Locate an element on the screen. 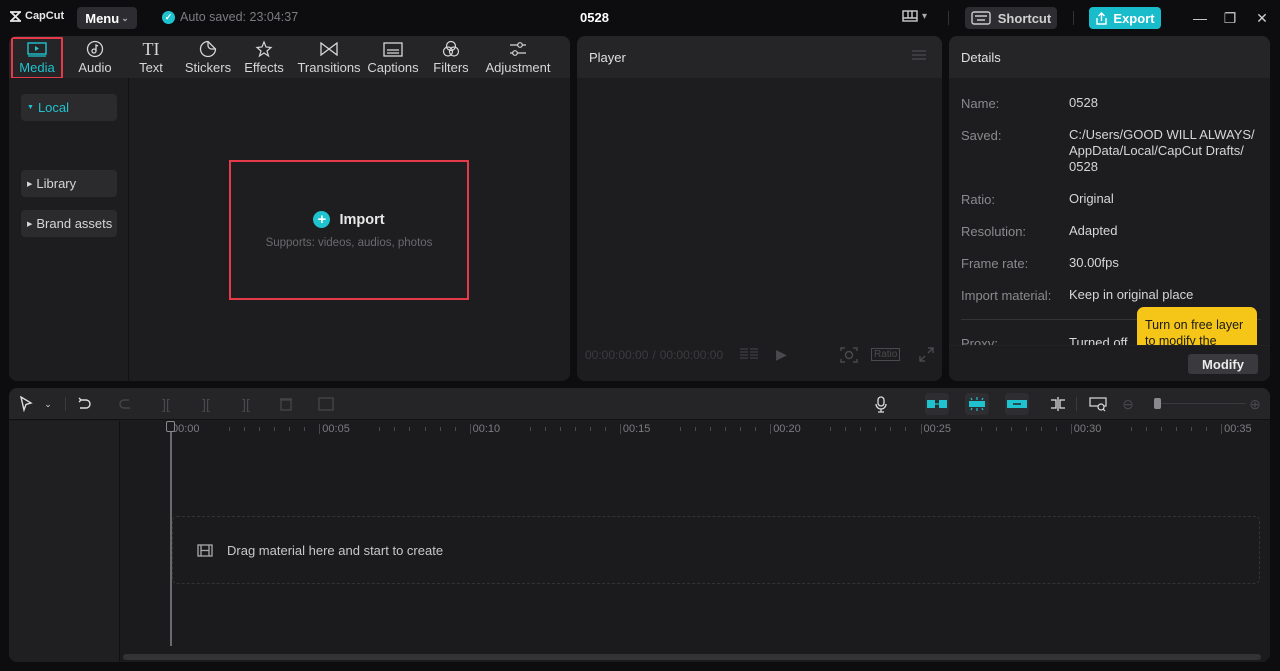  player-panel: Player 00:00:00:00 / 00:00:00:00 ▶ Ratio is located at coordinates (759, 208).